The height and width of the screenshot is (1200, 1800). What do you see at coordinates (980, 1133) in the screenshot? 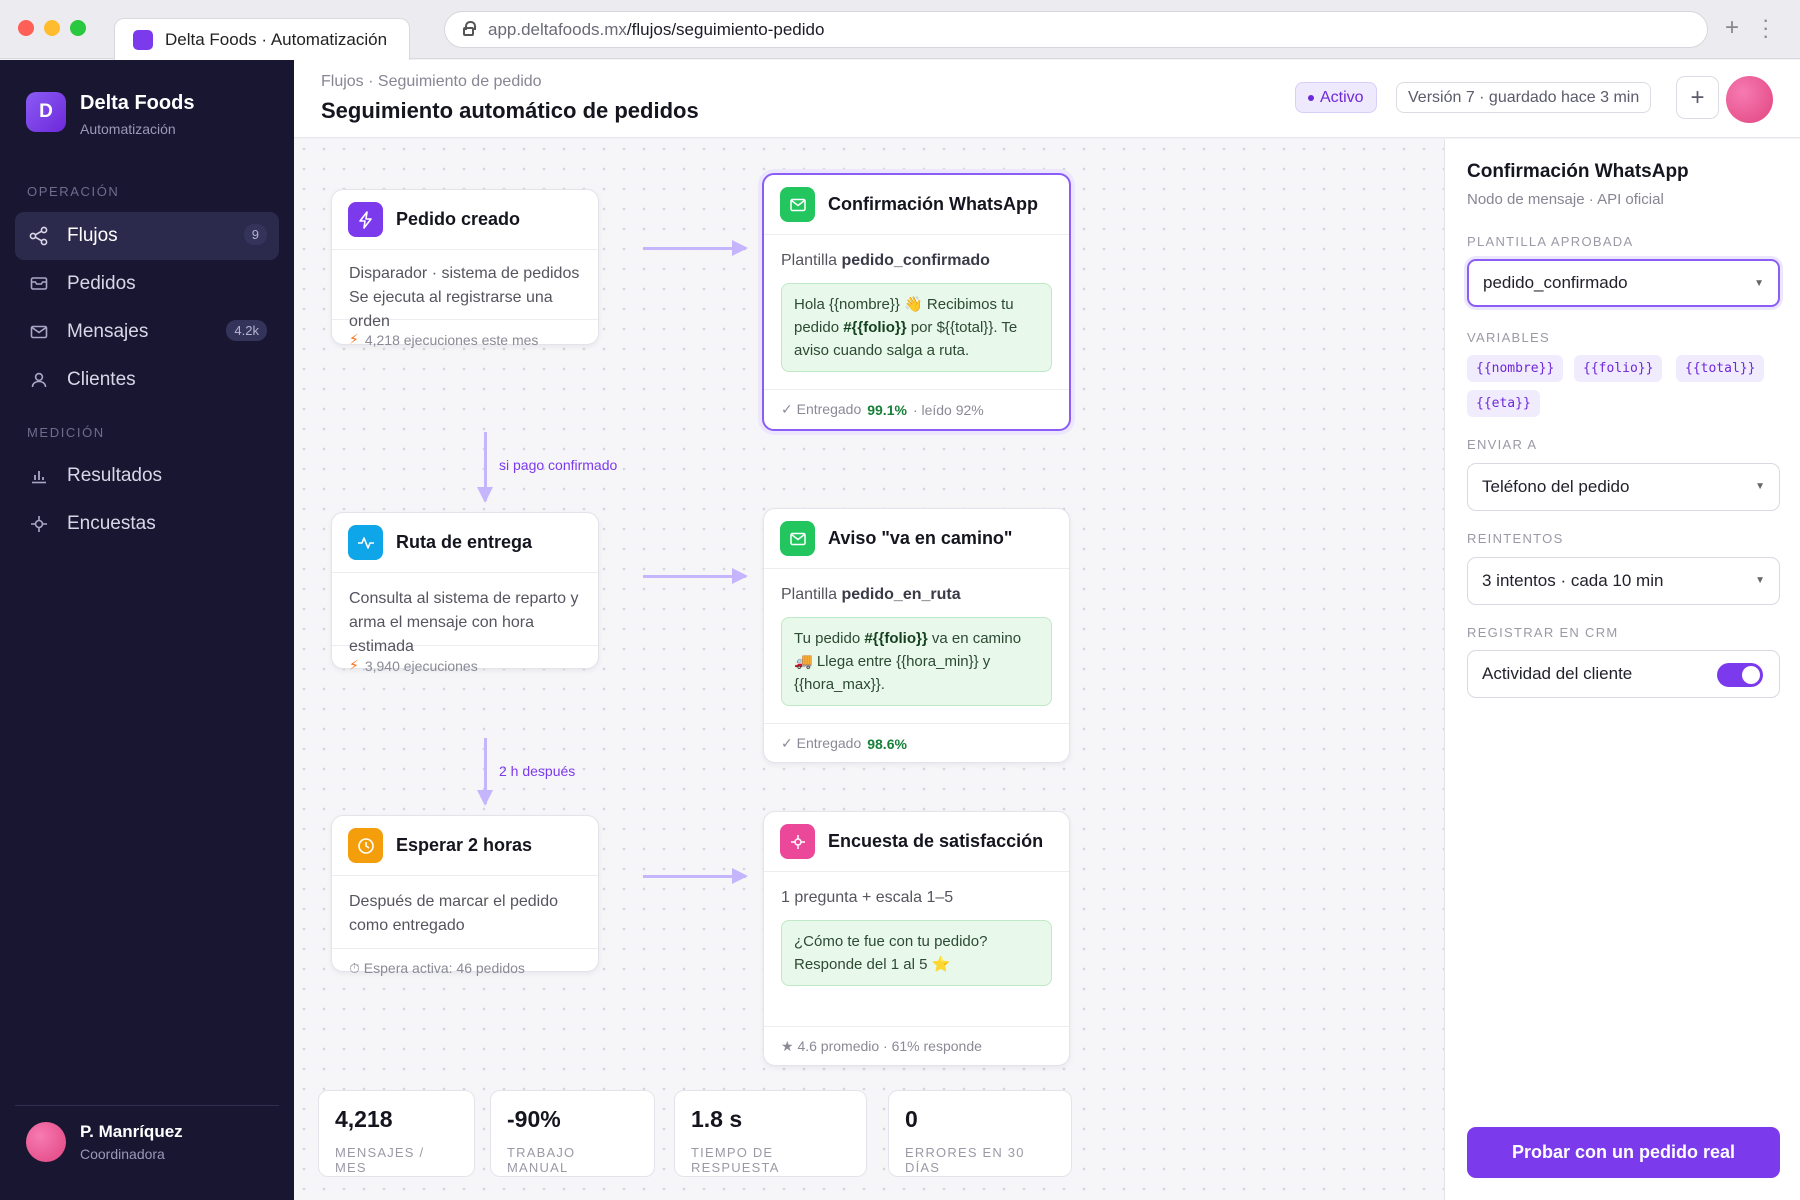
I see `stat-card: 0 ERRORES EN 30 DÍAS` at bounding box center [980, 1133].